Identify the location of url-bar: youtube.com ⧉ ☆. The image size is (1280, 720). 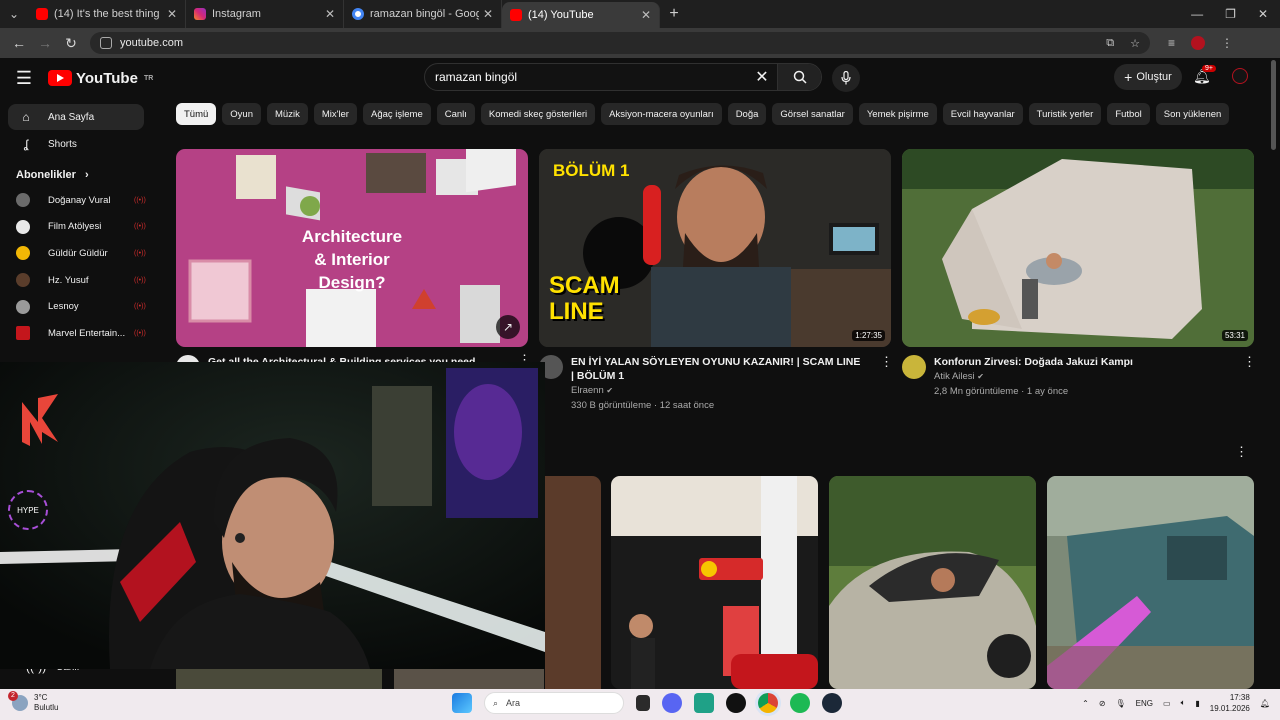
(620, 43).